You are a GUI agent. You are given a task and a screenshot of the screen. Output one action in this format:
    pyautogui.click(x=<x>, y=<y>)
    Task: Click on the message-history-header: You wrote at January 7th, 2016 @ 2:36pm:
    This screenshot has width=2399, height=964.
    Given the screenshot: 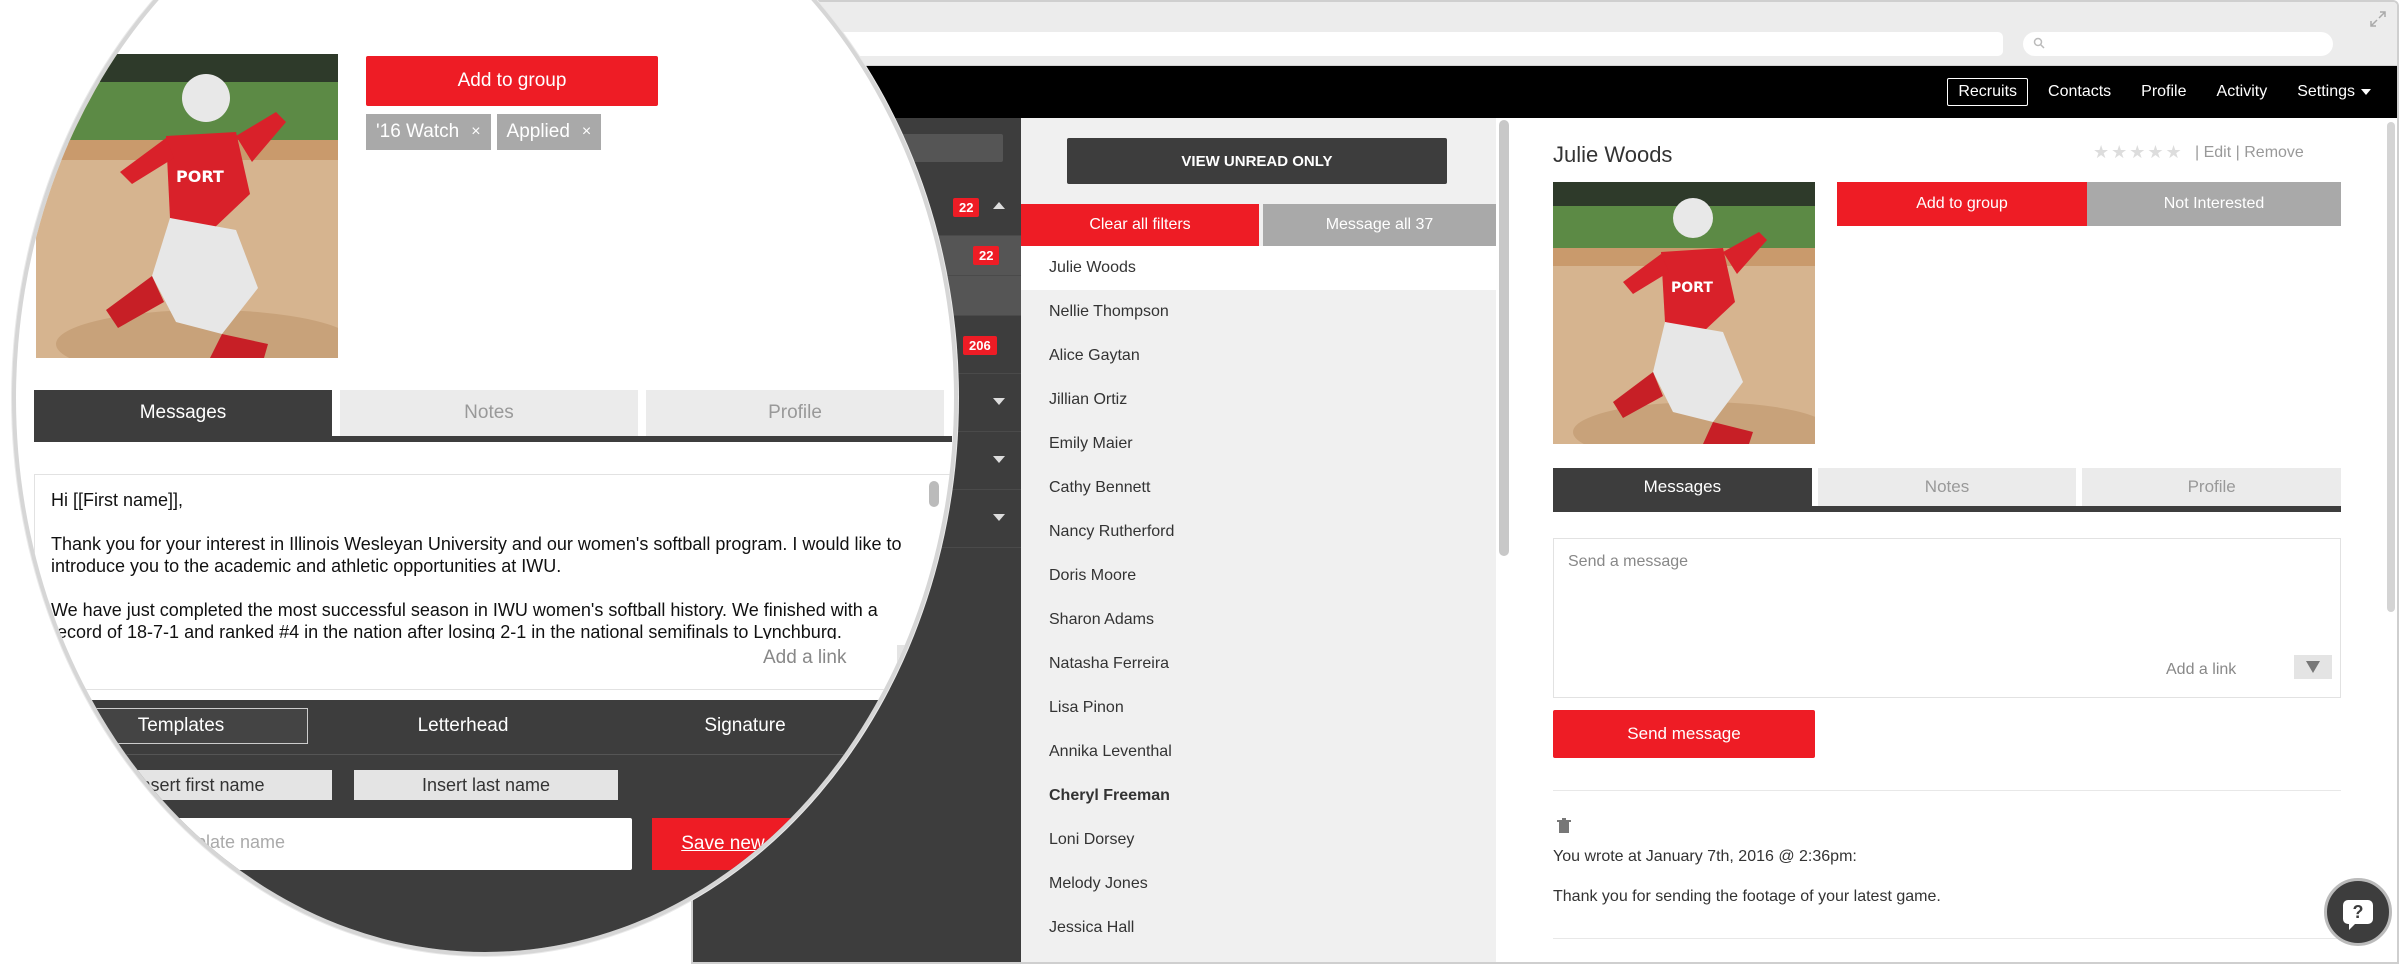 What is the action you would take?
    pyautogui.click(x=1705, y=856)
    